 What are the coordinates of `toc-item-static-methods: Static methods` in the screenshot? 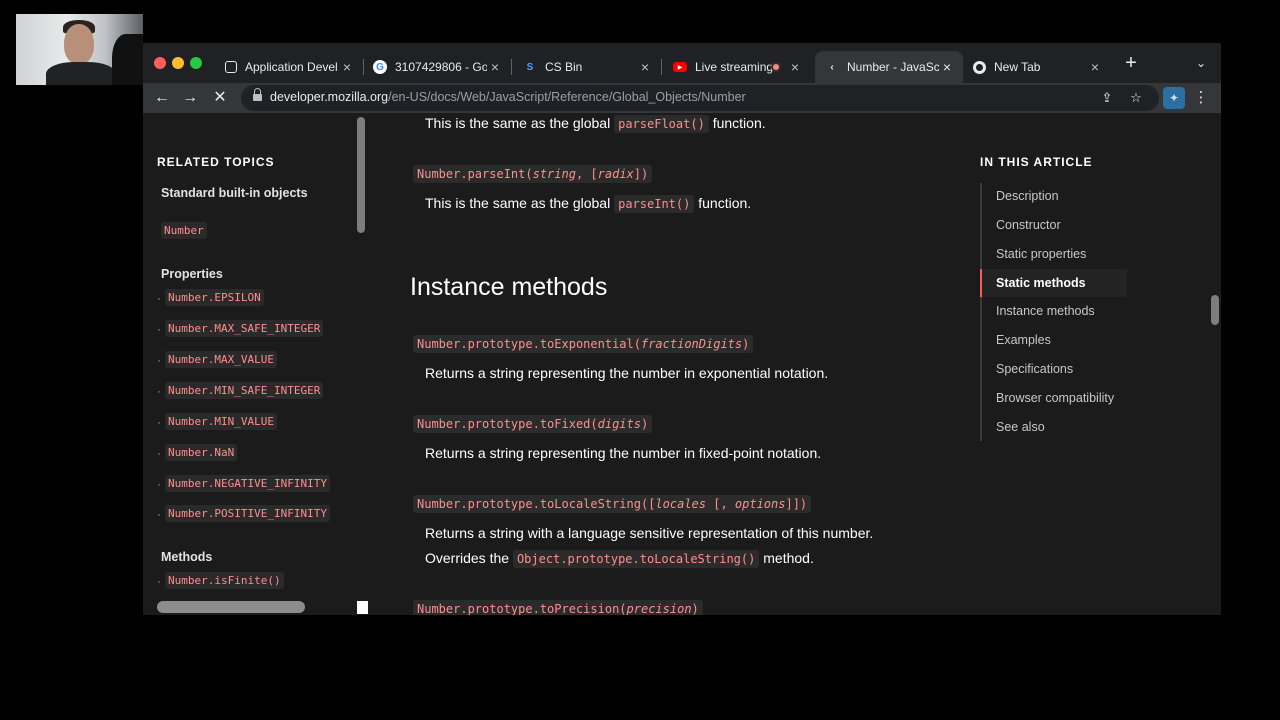 It's located at (1041, 283).